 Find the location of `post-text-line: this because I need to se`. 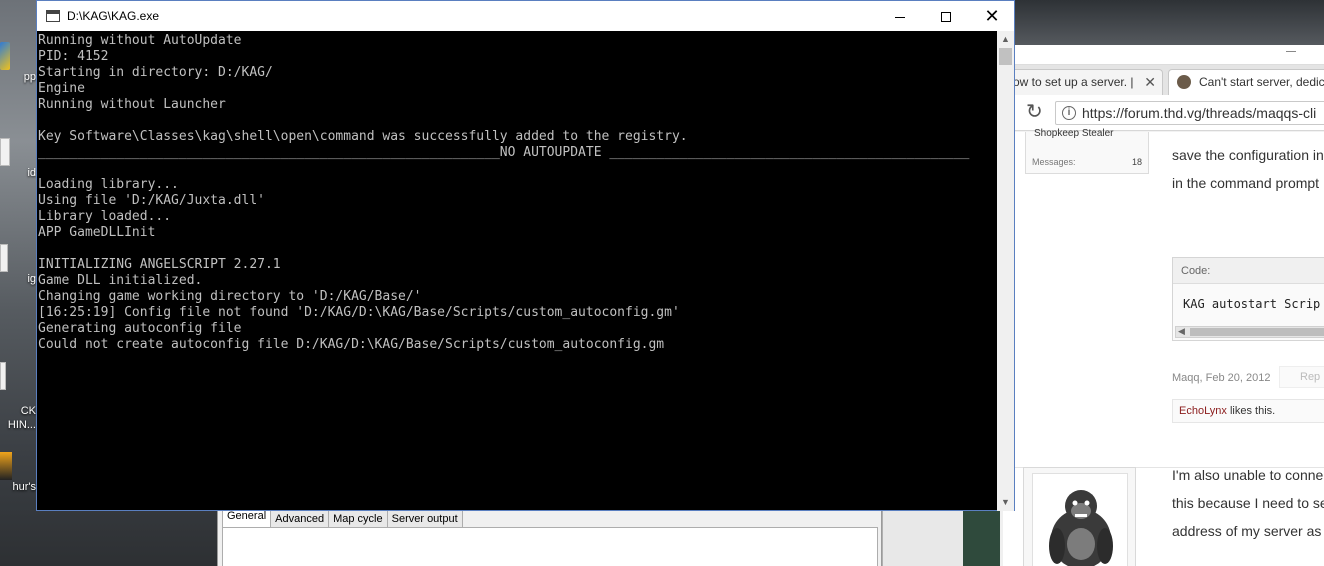

post-text-line: this because I need to se is located at coordinates (1248, 503).